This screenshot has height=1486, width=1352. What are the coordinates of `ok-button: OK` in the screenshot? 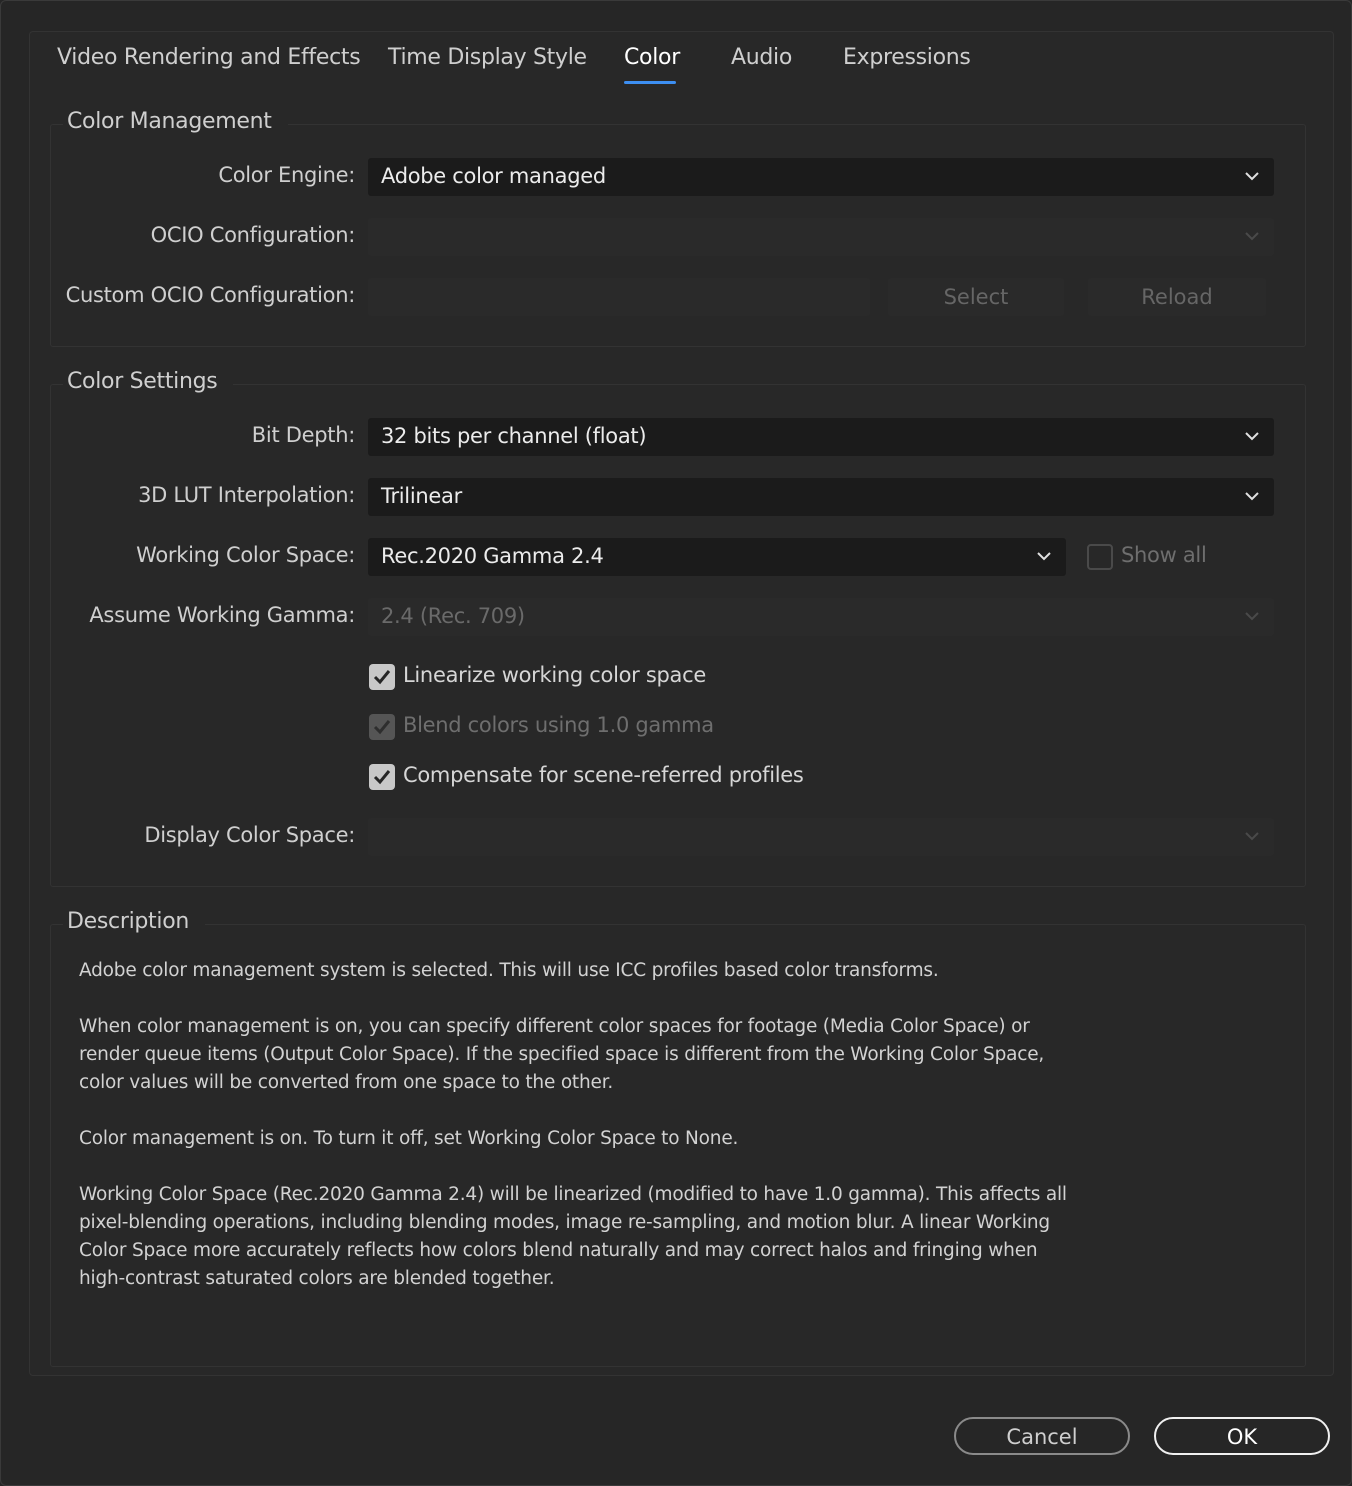 It's located at (1242, 1436).